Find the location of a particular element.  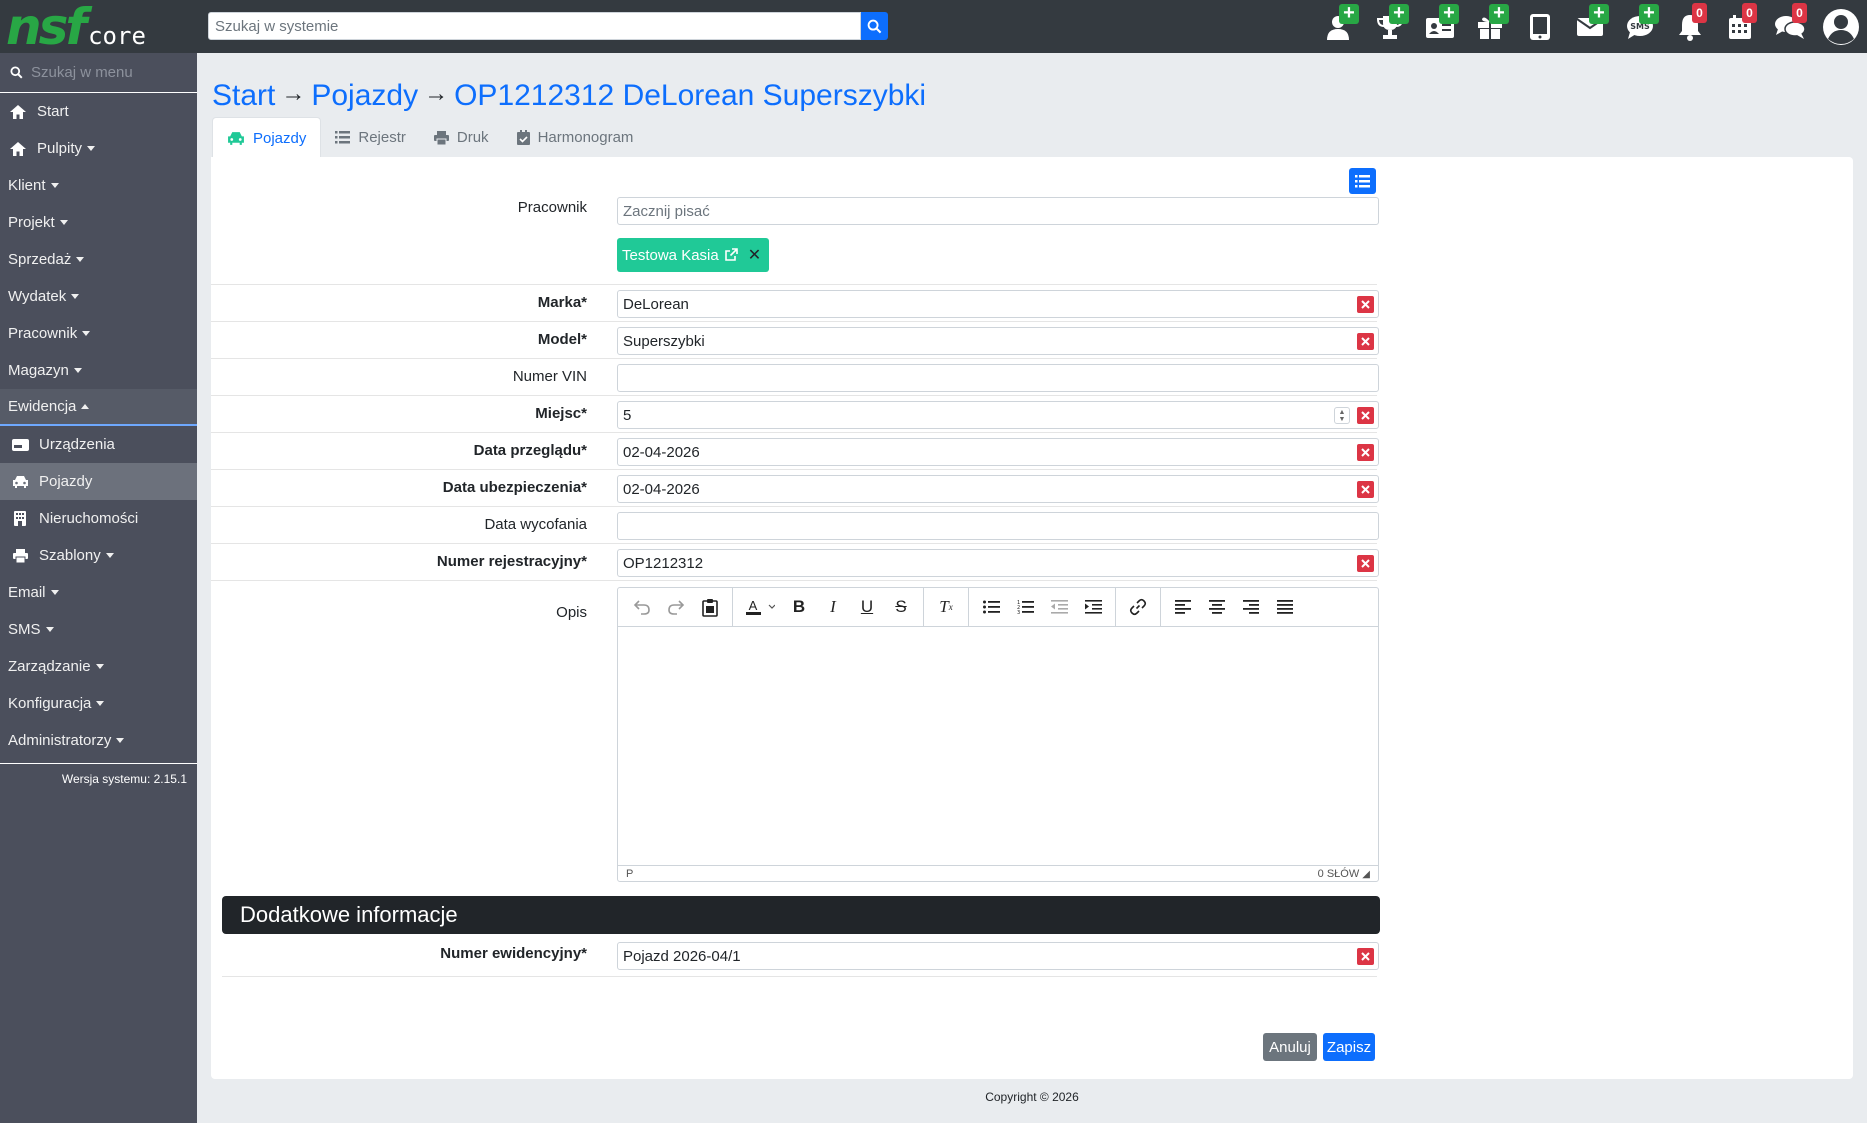

global-search is located at coordinates (548, 26).